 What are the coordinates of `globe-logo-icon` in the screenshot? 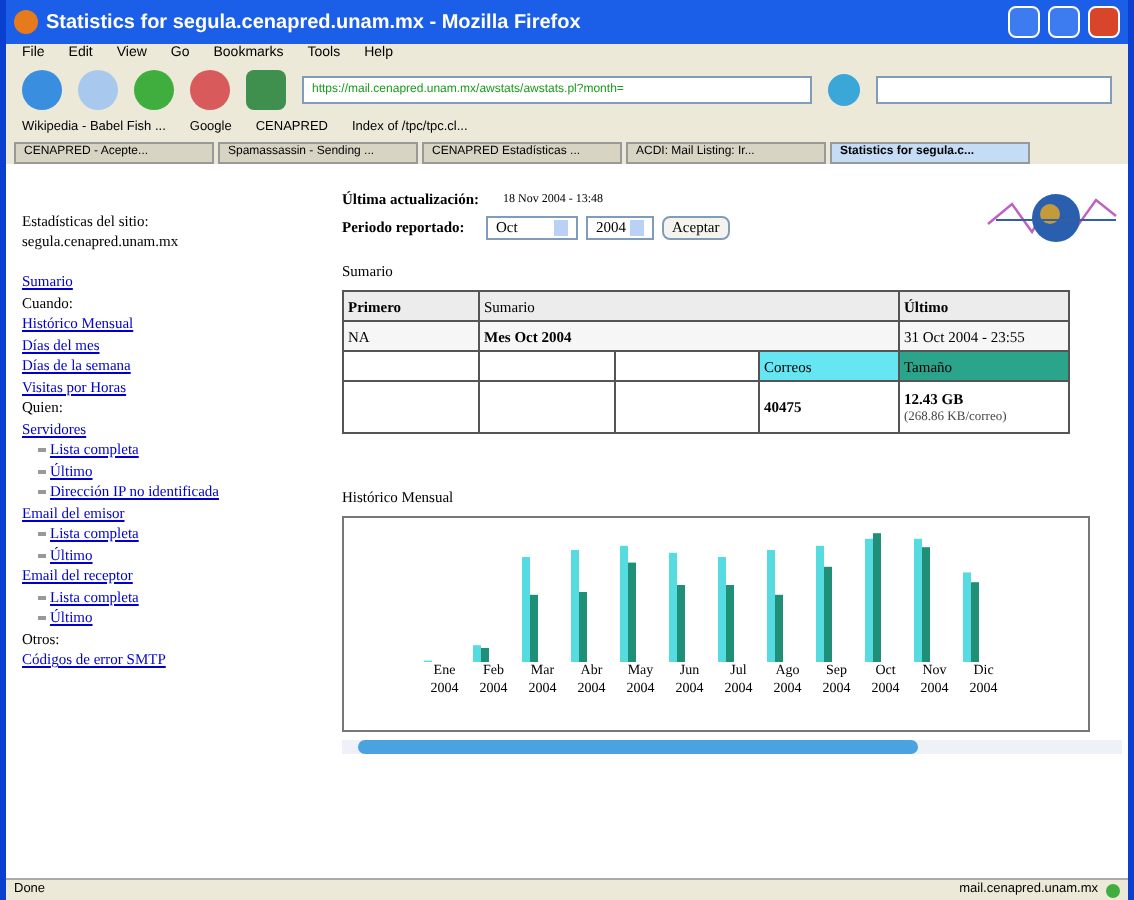 It's located at (1052, 218).